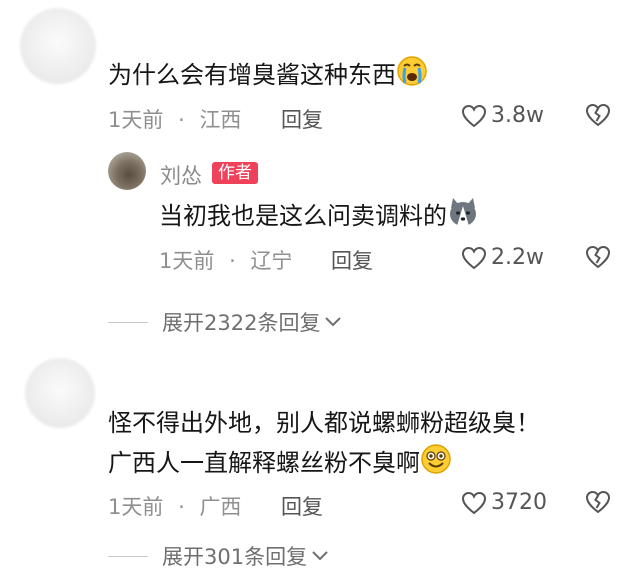  I want to click on comment-meta: 1天前 · 广西, so click(175, 507).